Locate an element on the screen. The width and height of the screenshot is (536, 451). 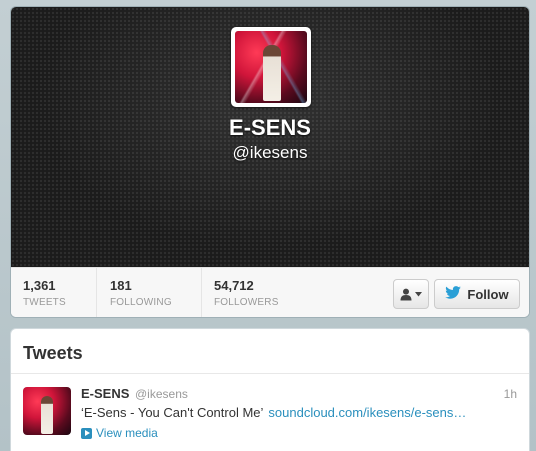
stat-following-label: FOLLOWING is located at coordinates (141, 302).